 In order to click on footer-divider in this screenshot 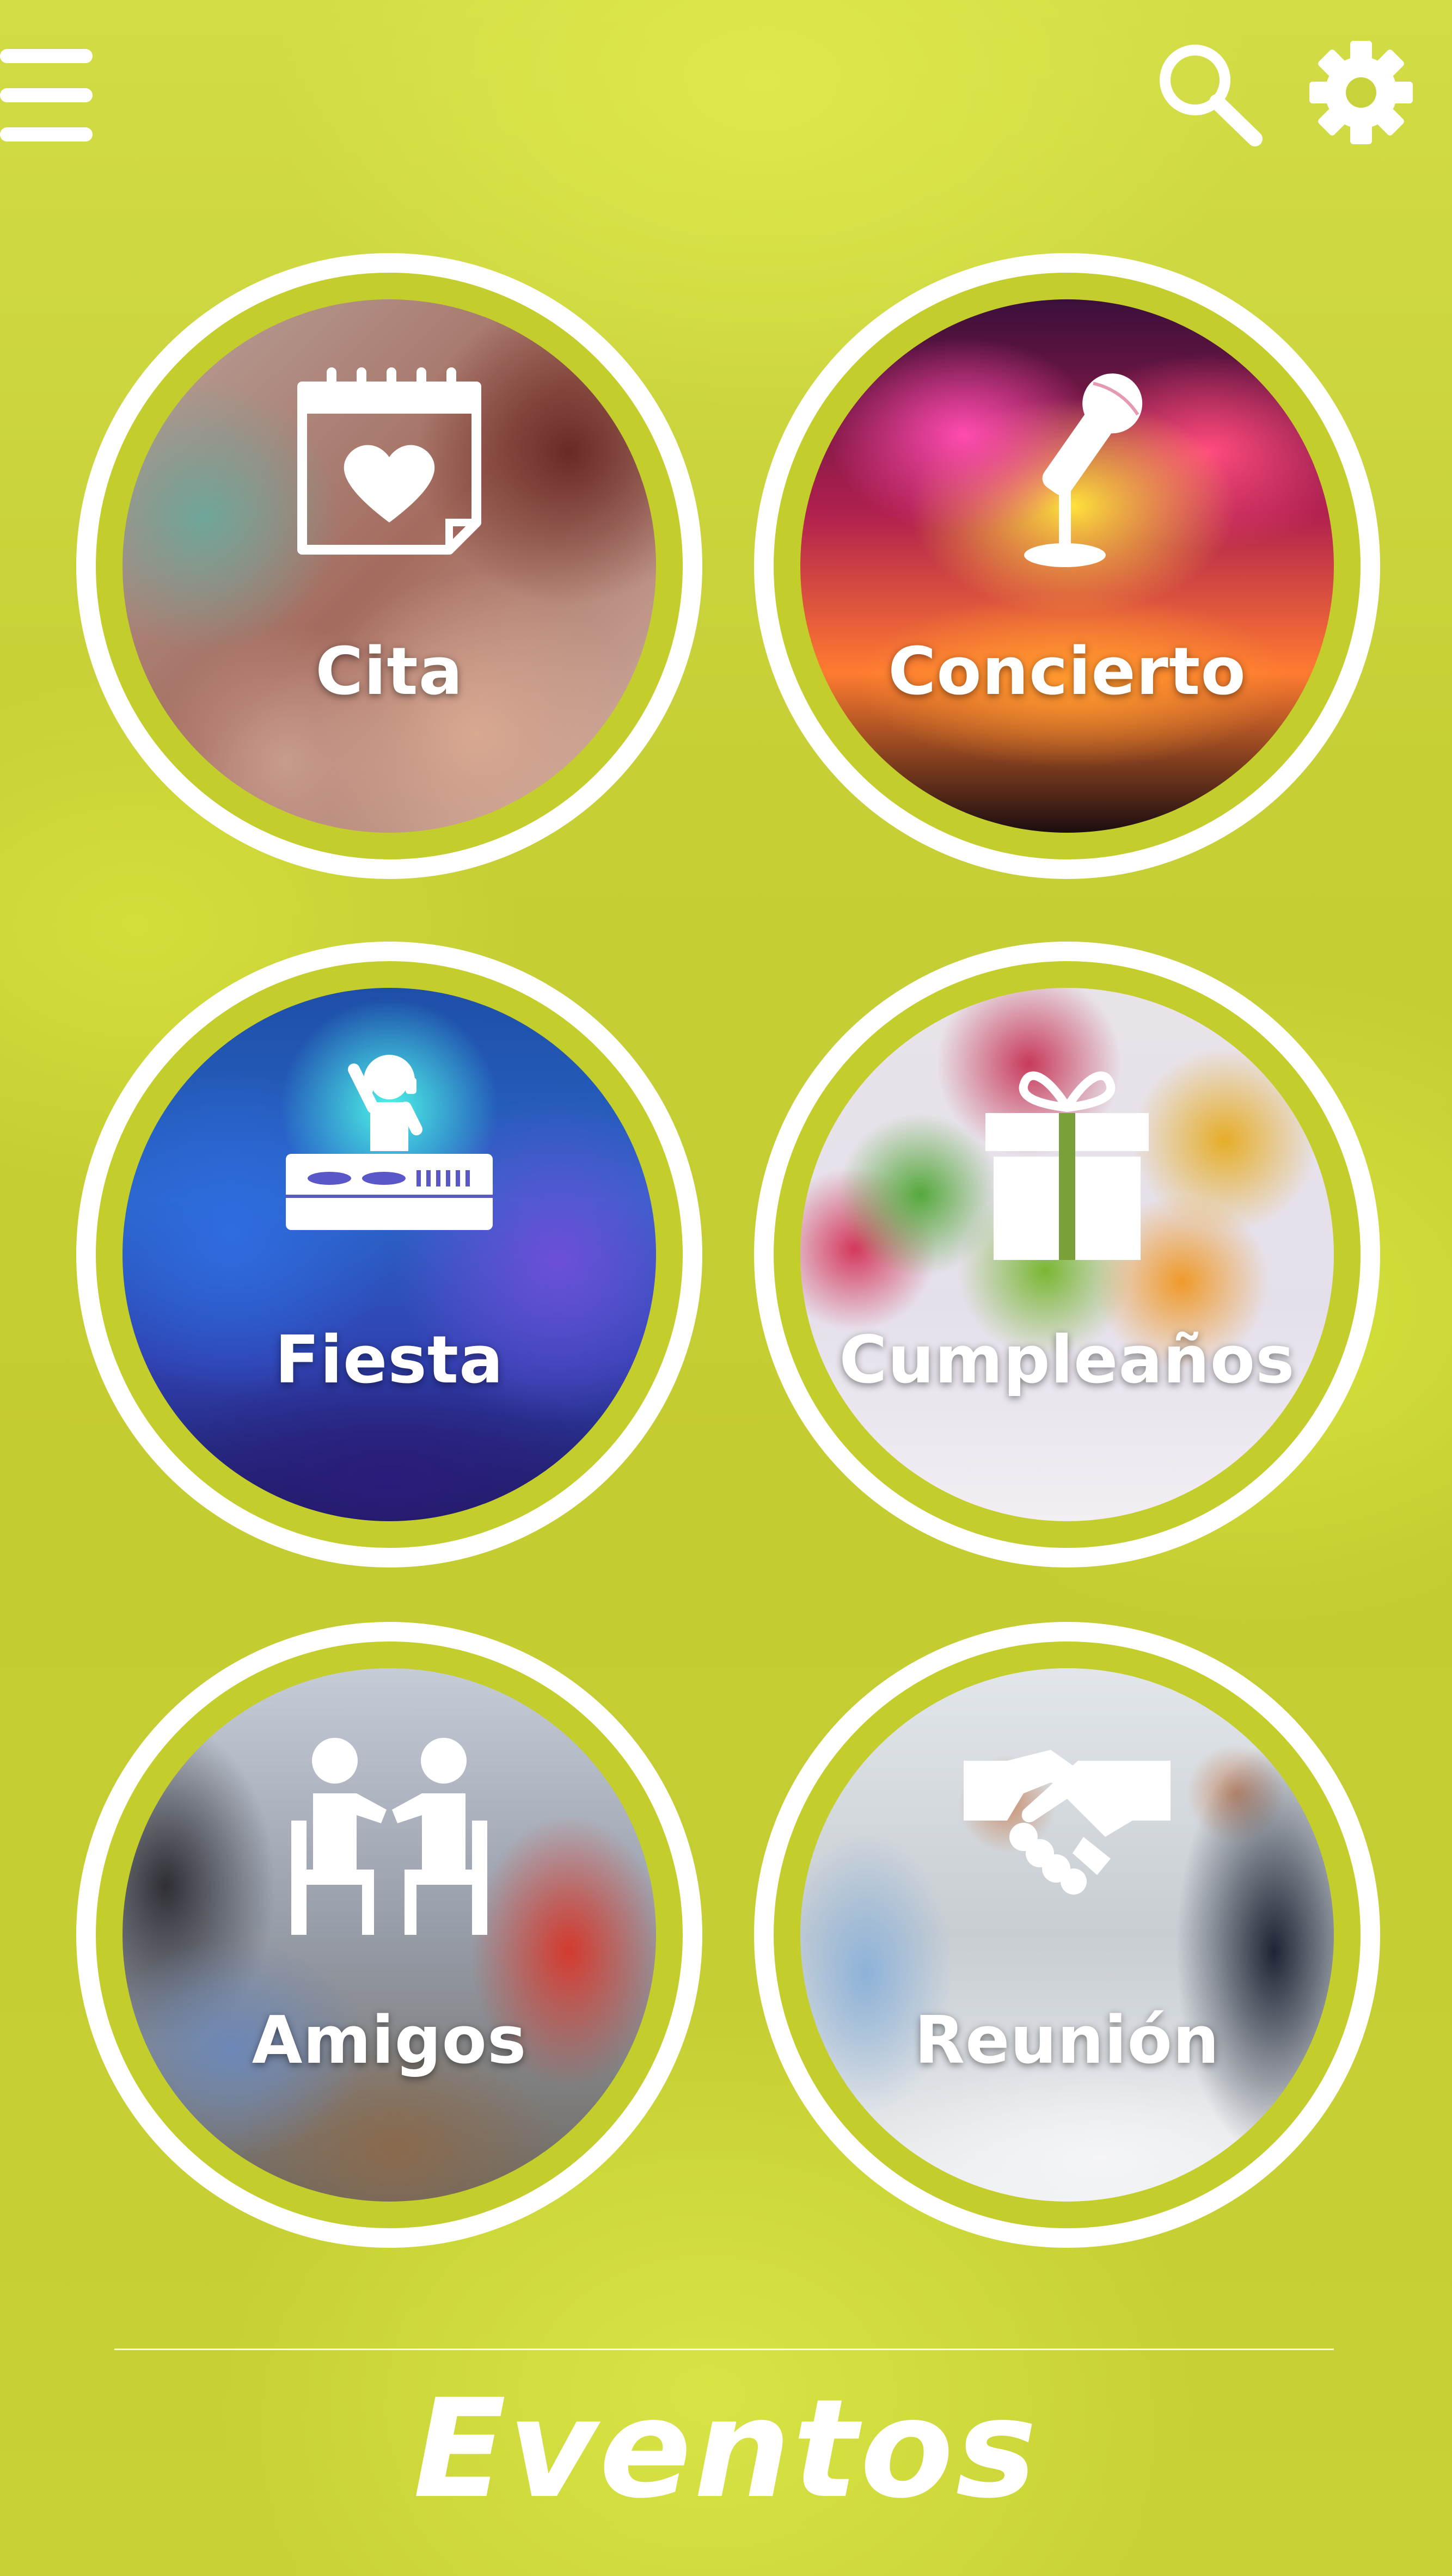, I will do `click(724, 2349)`.